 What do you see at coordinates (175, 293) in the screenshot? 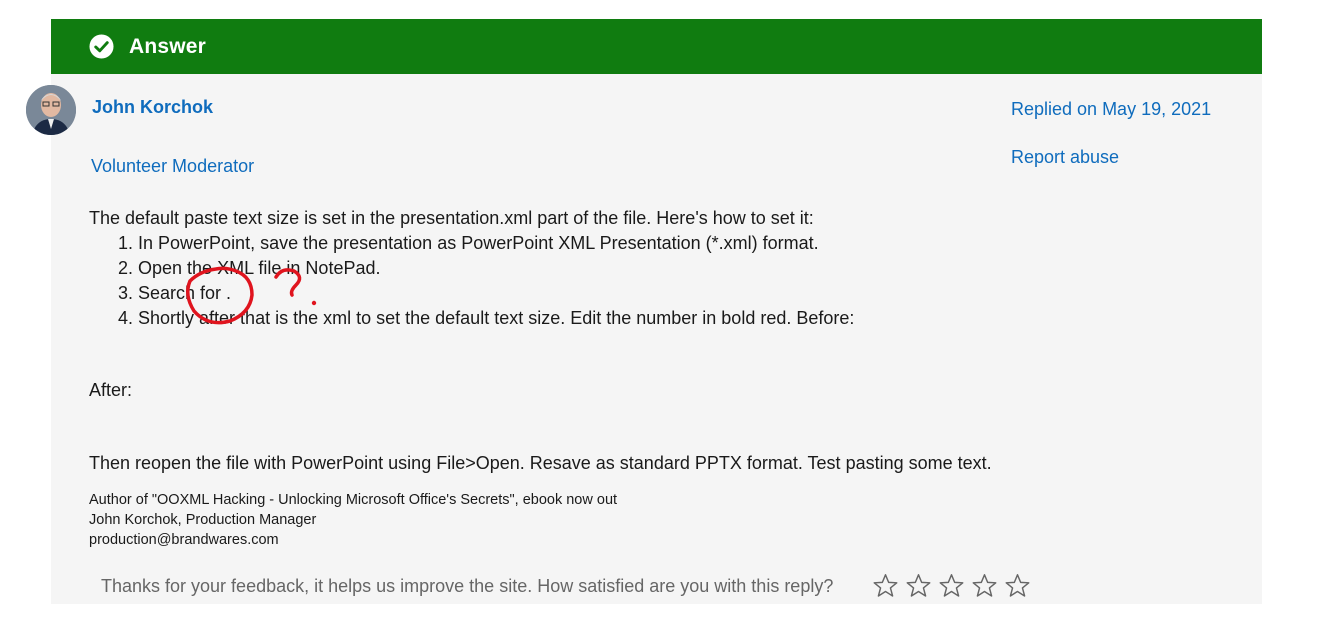
I see `list-item: 3. Search for .` at bounding box center [175, 293].